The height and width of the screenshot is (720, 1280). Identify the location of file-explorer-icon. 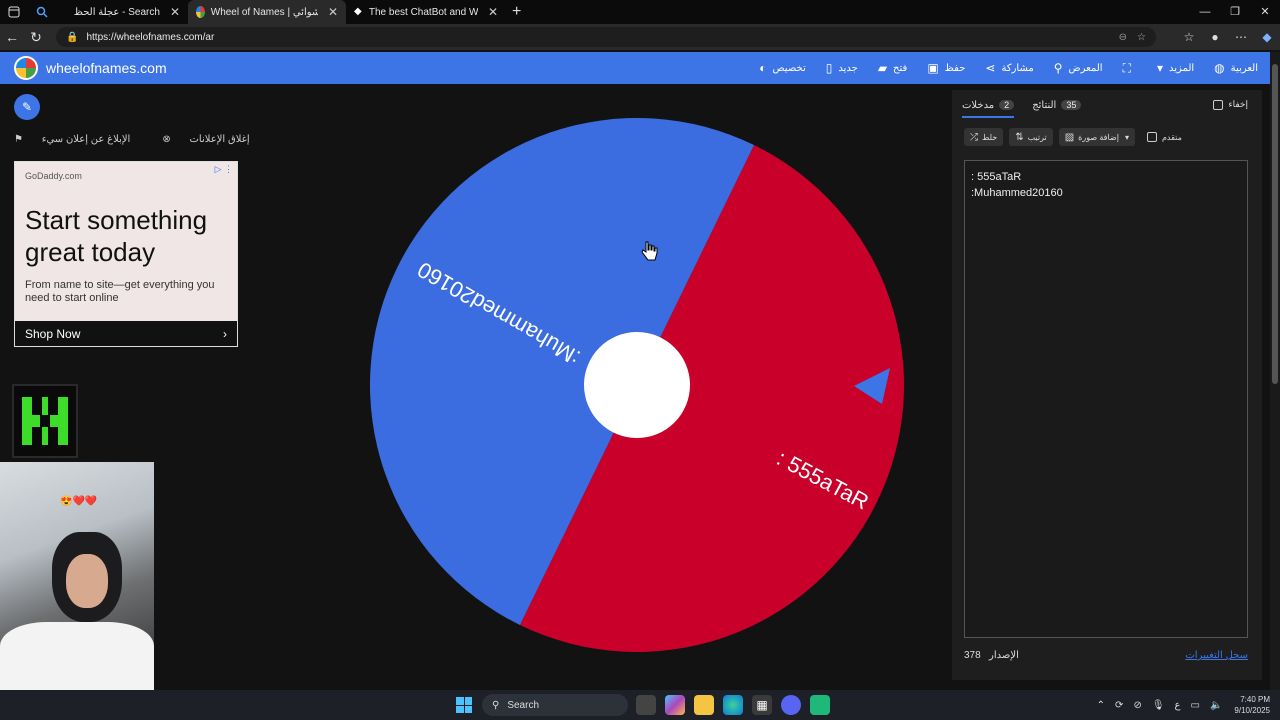
(704, 705).